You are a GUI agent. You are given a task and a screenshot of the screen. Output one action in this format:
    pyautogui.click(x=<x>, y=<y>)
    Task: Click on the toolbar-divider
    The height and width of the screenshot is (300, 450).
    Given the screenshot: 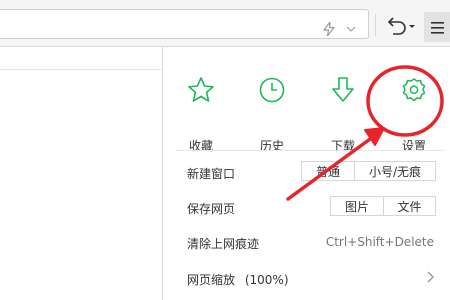 What is the action you would take?
    pyautogui.click(x=375, y=25)
    